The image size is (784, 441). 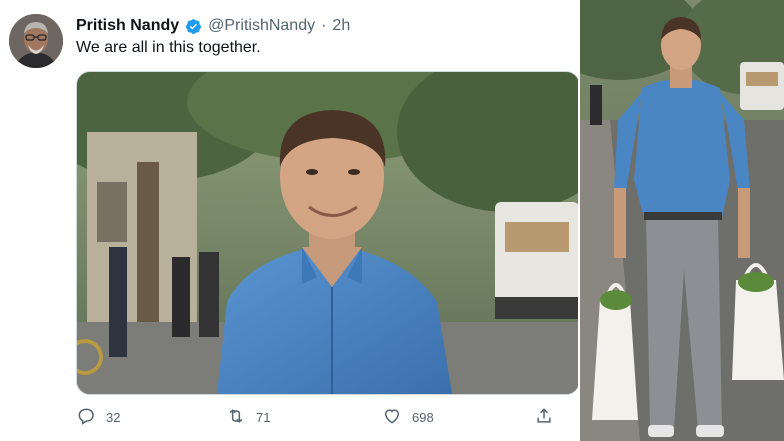 I want to click on like-button: 698, so click(x=408, y=417).